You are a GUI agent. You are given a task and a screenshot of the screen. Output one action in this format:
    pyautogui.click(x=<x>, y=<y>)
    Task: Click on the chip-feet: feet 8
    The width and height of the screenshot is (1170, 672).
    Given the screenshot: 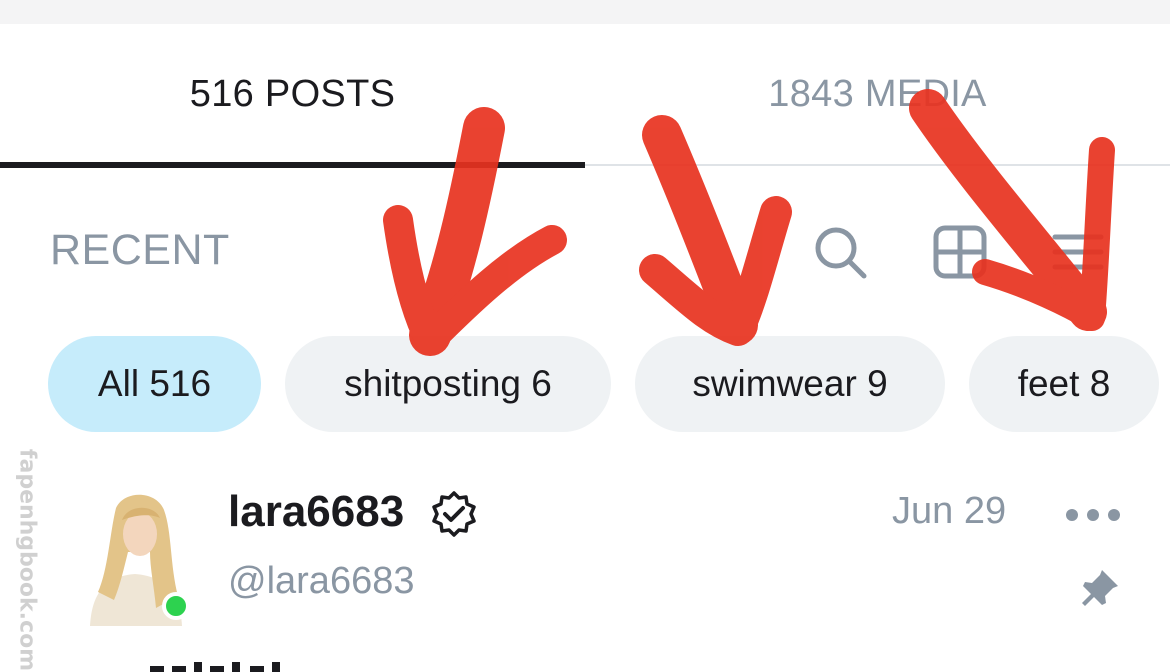 What is the action you would take?
    pyautogui.click(x=1064, y=384)
    